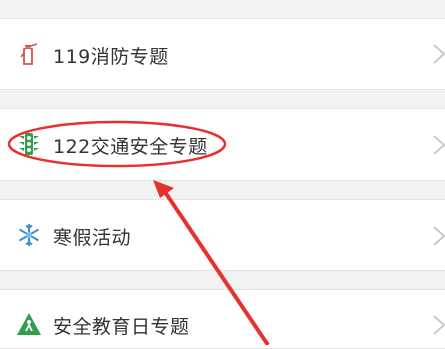 This screenshot has height=349, width=445. I want to click on snowflake-icon, so click(29, 235).